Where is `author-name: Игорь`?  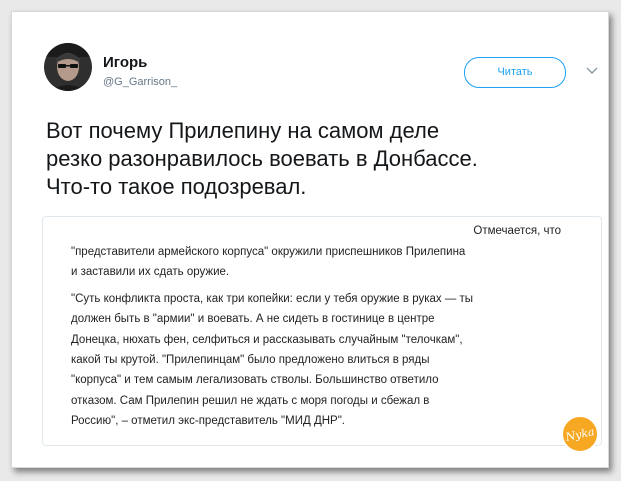 author-name: Игорь is located at coordinates (125, 62).